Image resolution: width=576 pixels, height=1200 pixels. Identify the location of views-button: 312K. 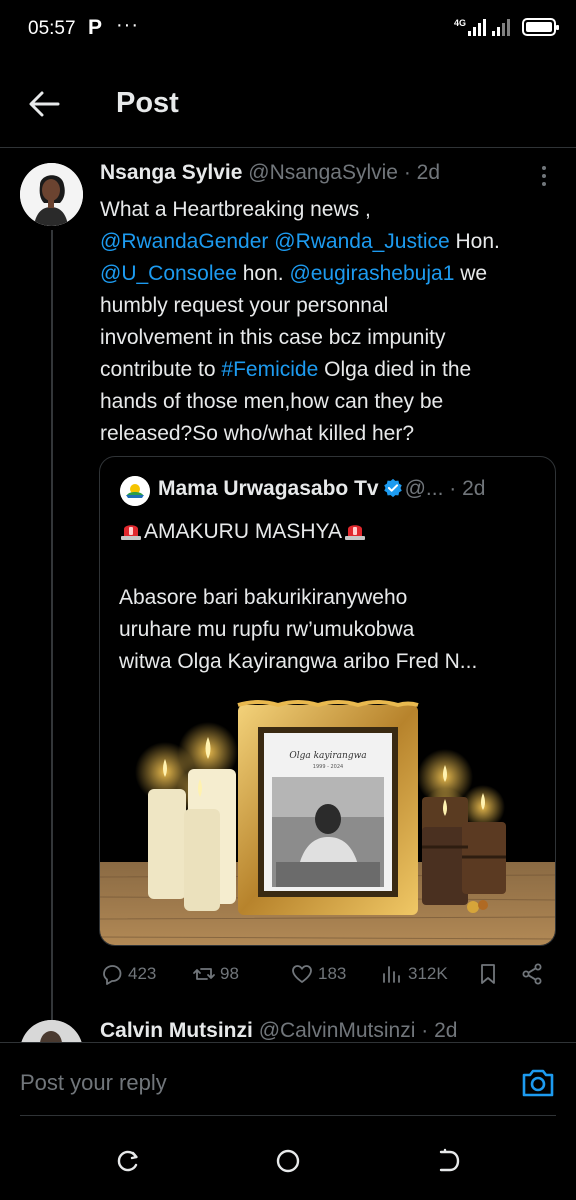
(414, 974).